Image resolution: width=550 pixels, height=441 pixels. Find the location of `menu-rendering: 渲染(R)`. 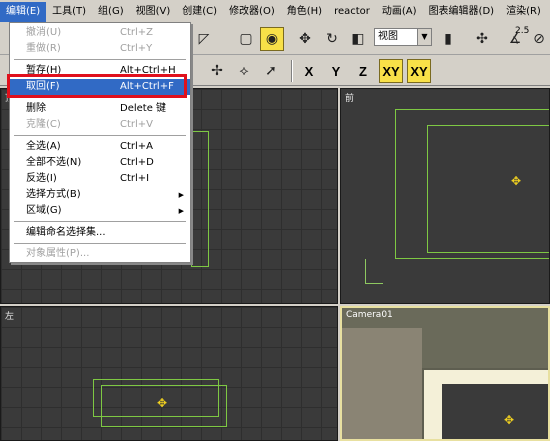

menu-rendering: 渲染(R) is located at coordinates (523, 12).